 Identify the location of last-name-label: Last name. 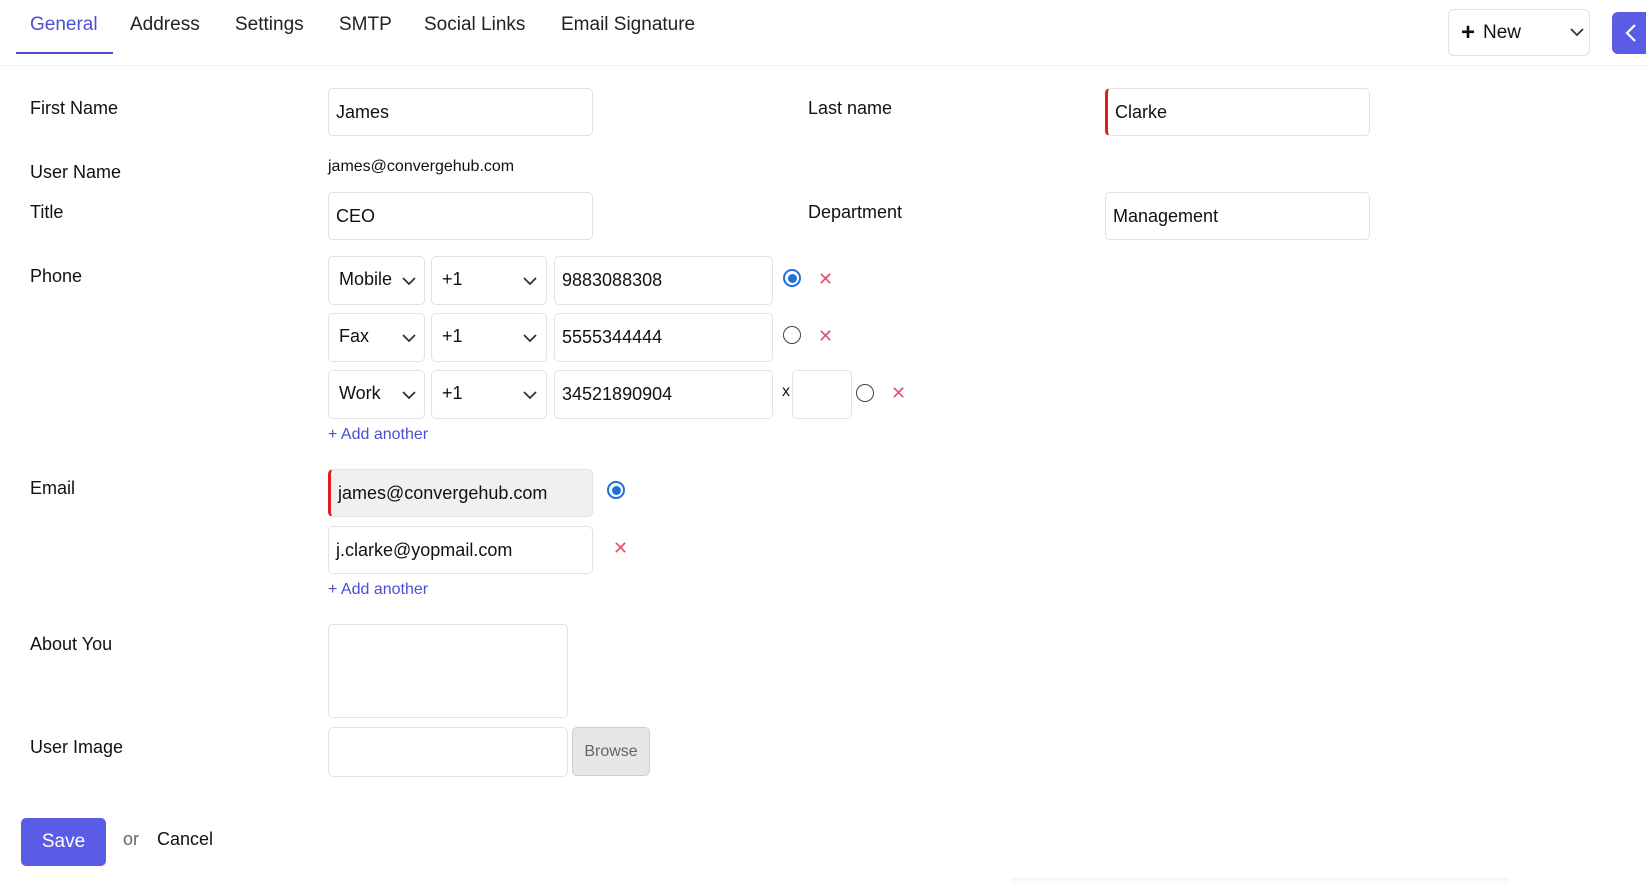
(850, 108).